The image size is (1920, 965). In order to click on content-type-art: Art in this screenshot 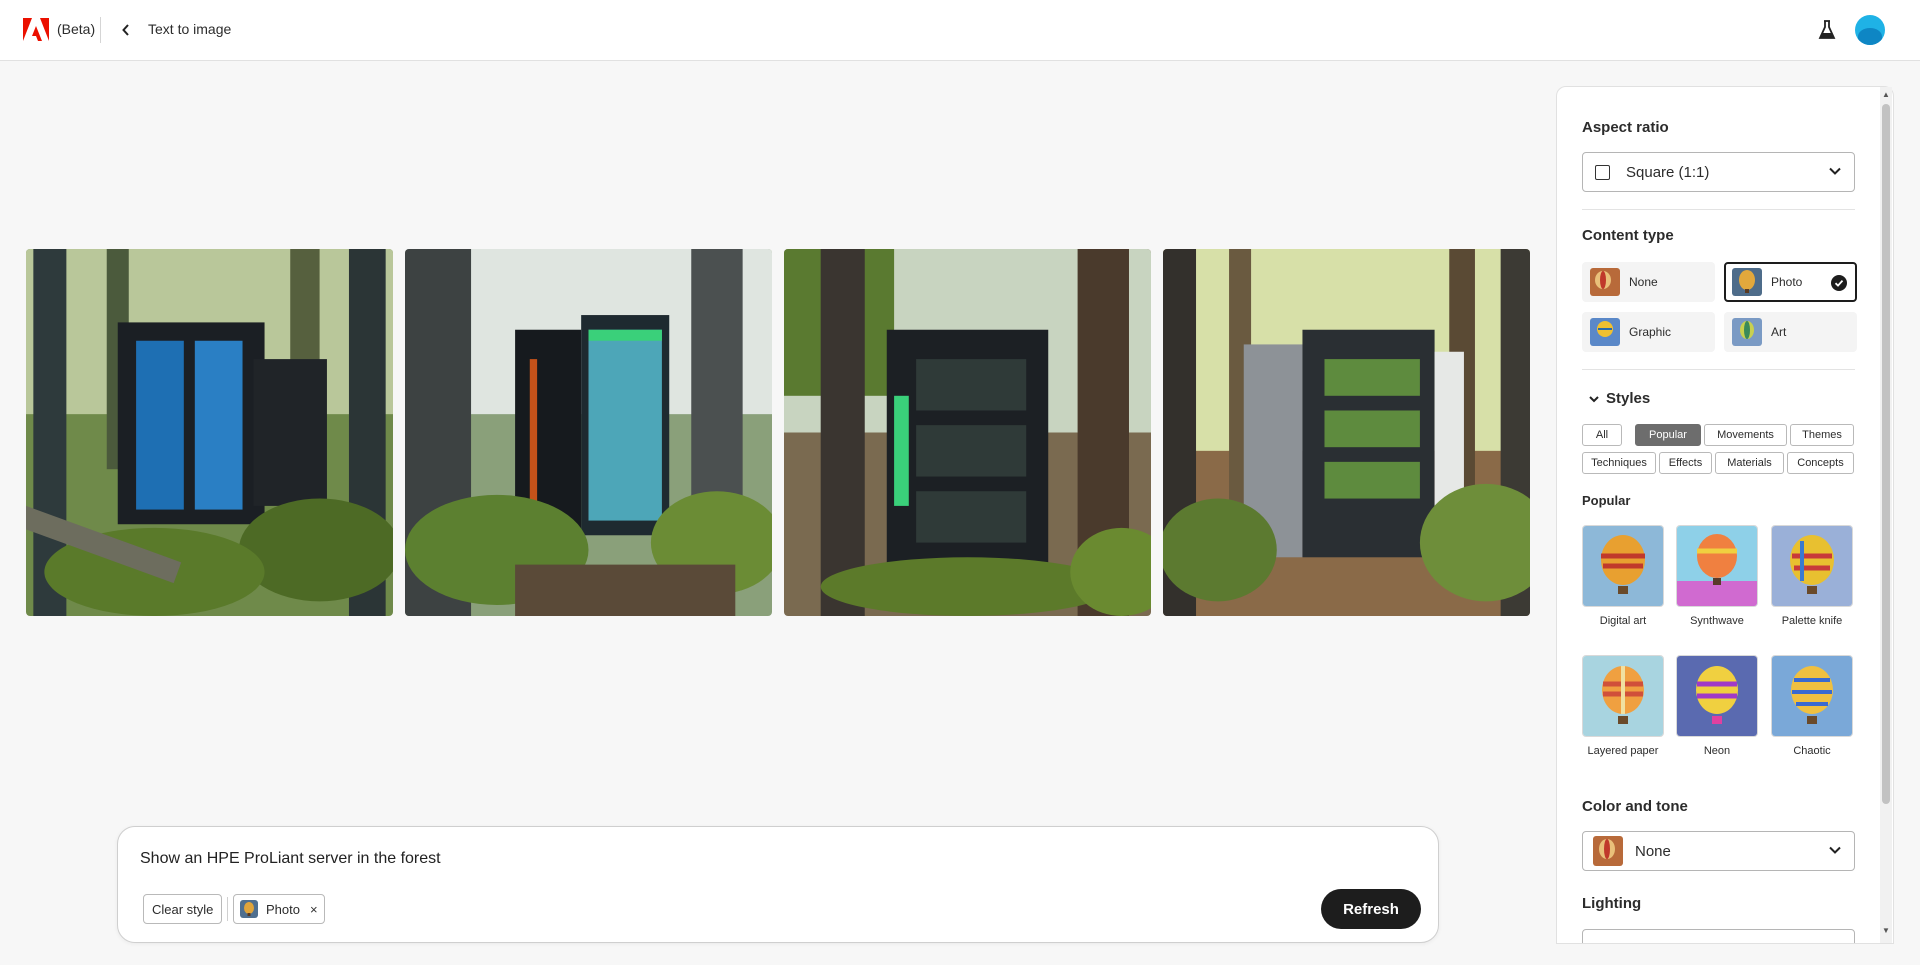, I will do `click(1790, 332)`.